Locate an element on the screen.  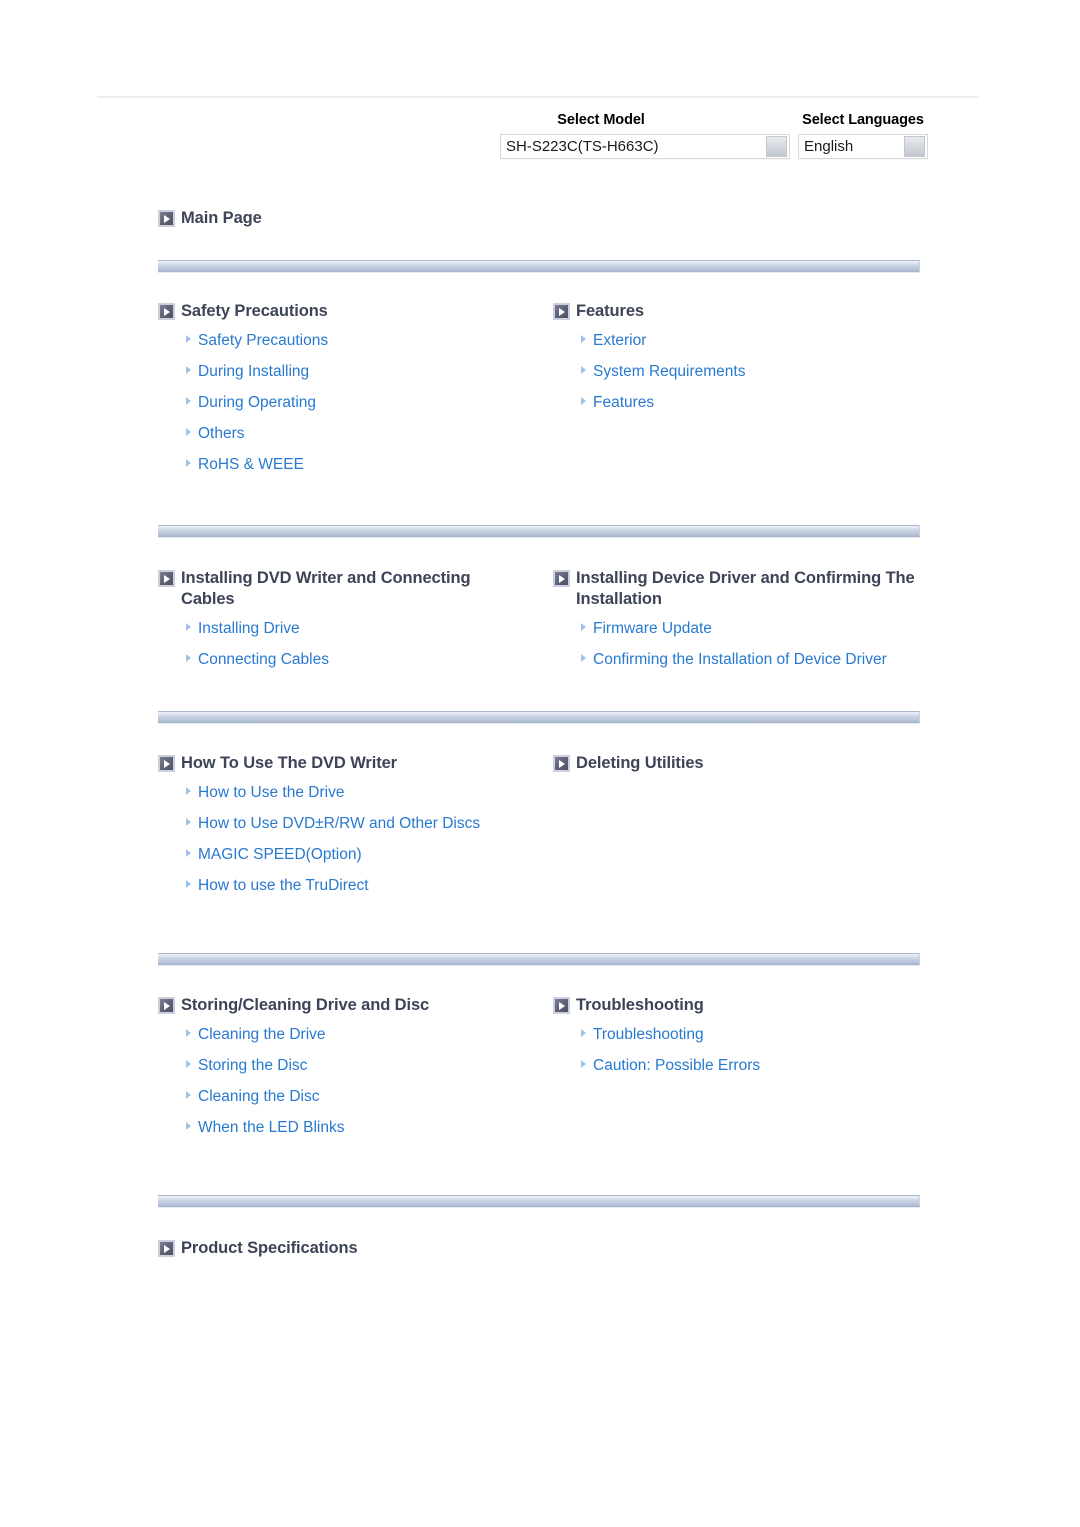
list-item: How to Use the Drive is located at coordinates (369, 793).